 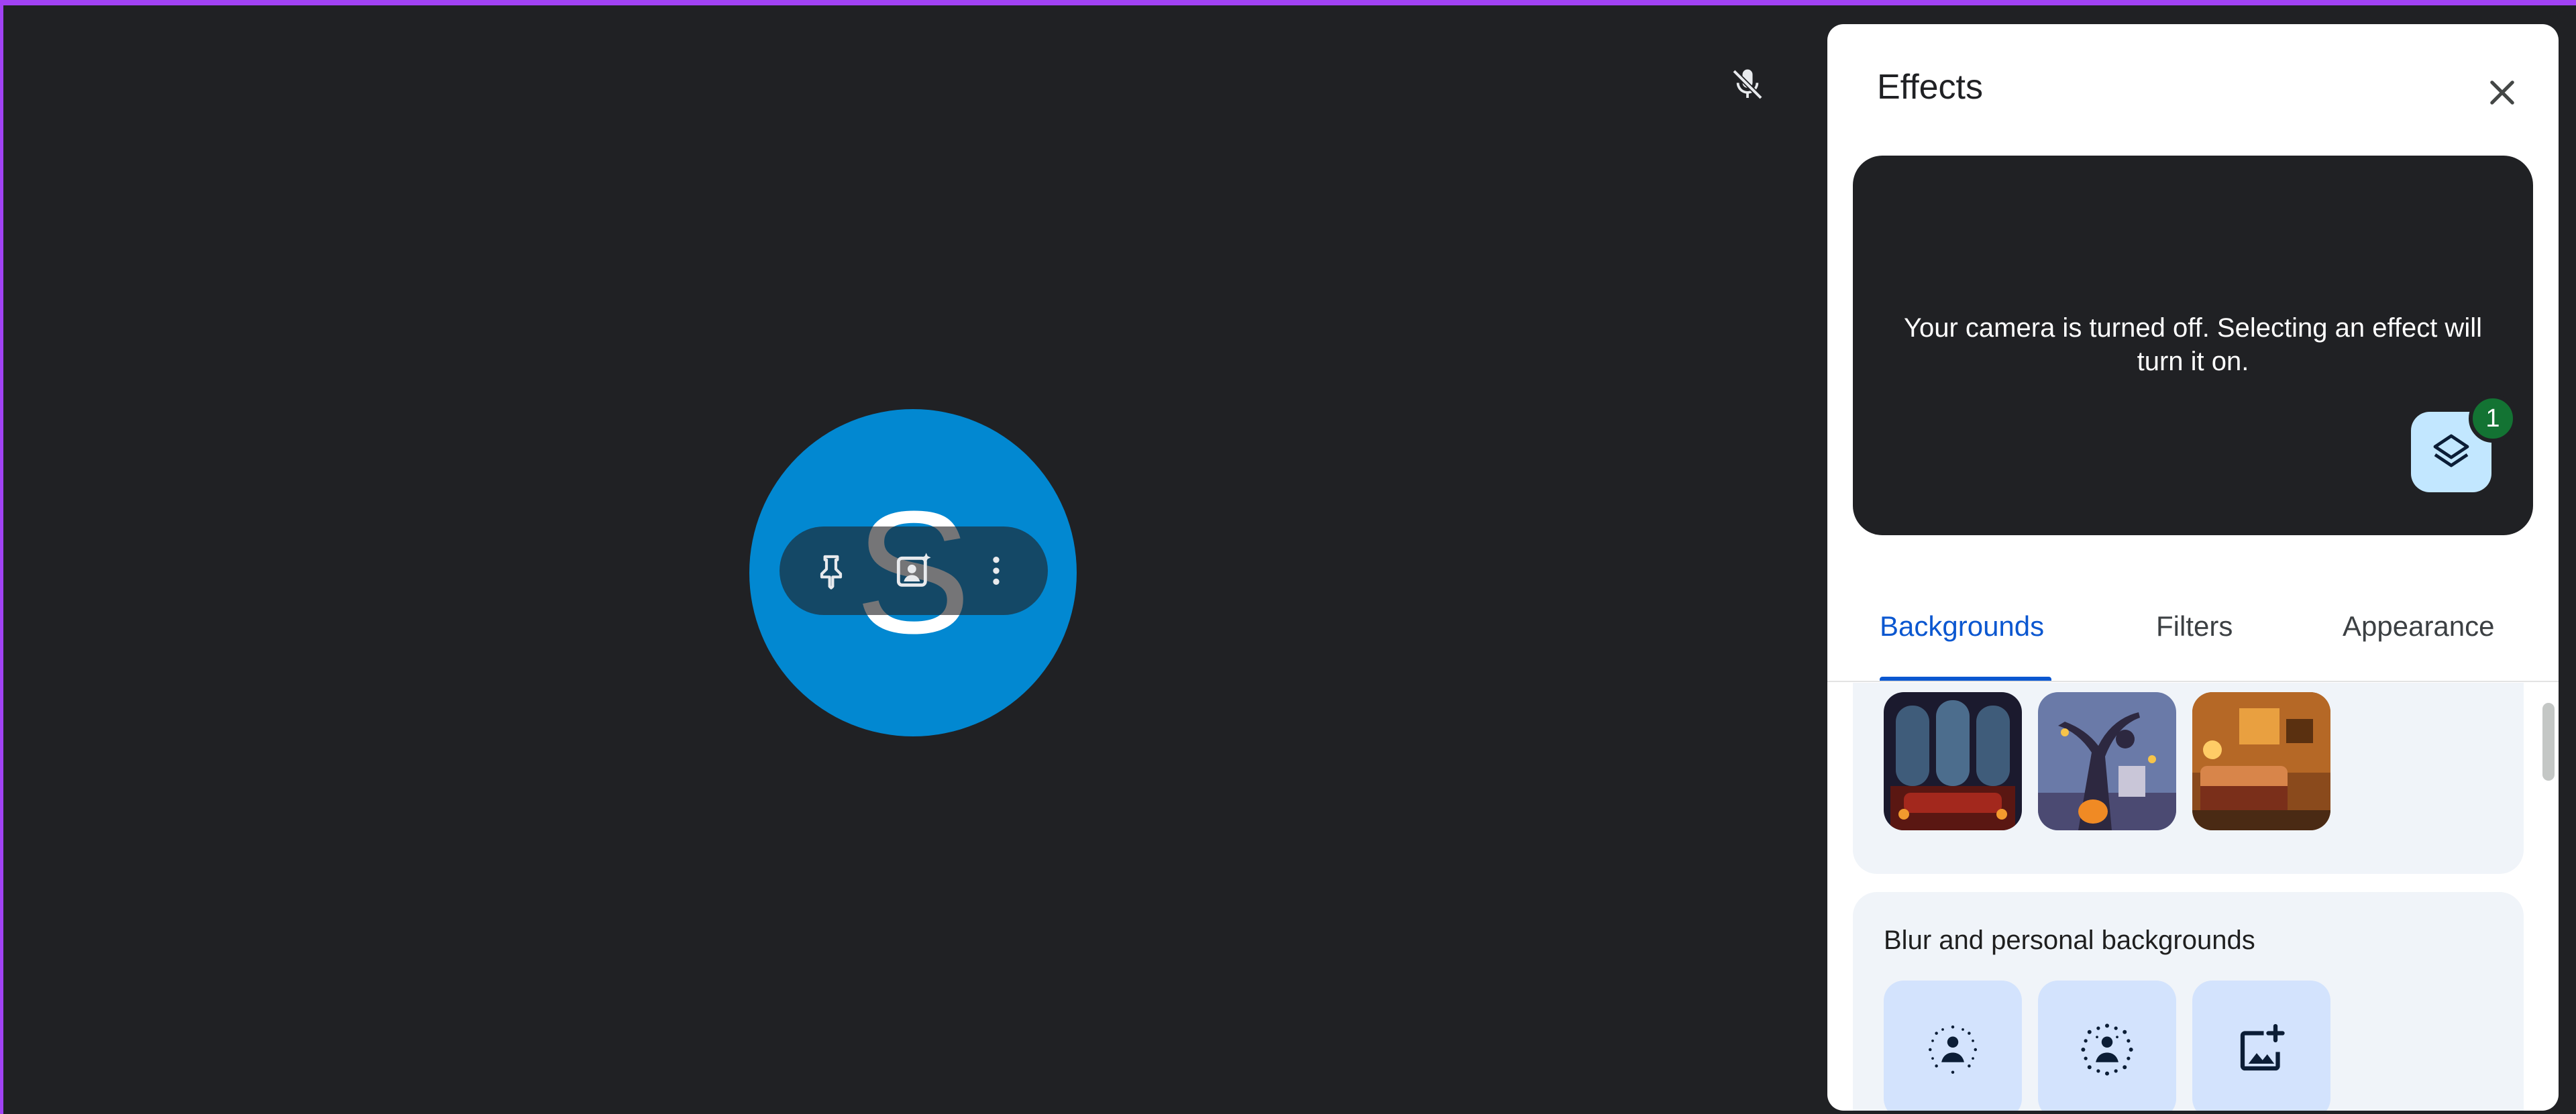 I want to click on blur-button, so click(x=2107, y=1046).